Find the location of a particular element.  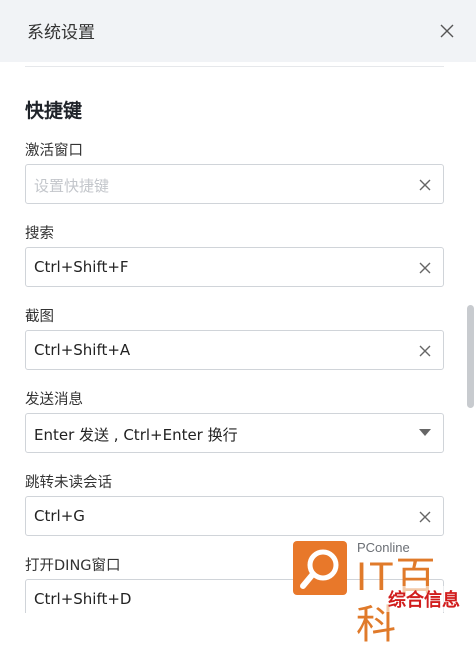

shortcut-field-search: Ctrl+Shift+F is located at coordinates (234, 267).